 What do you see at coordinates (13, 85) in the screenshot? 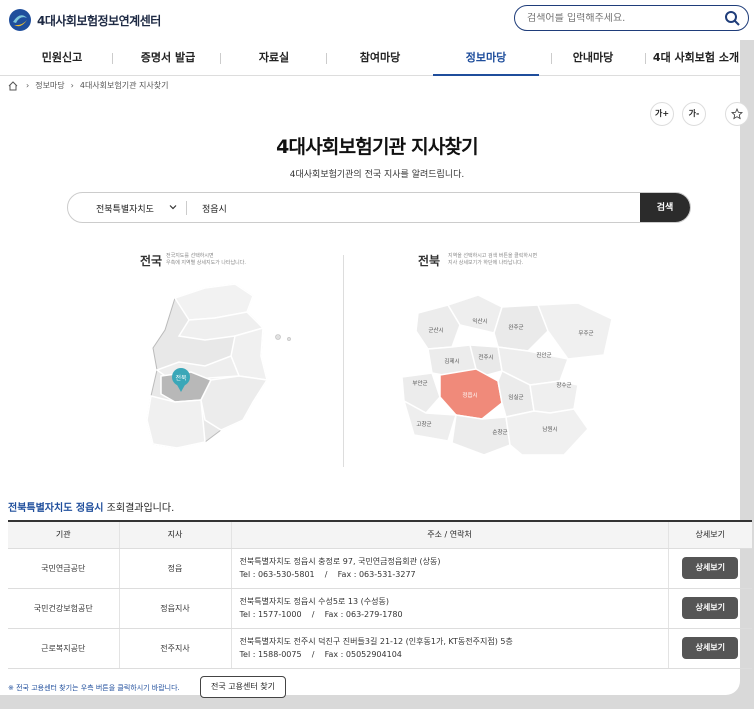
I see `home-icon` at bounding box center [13, 85].